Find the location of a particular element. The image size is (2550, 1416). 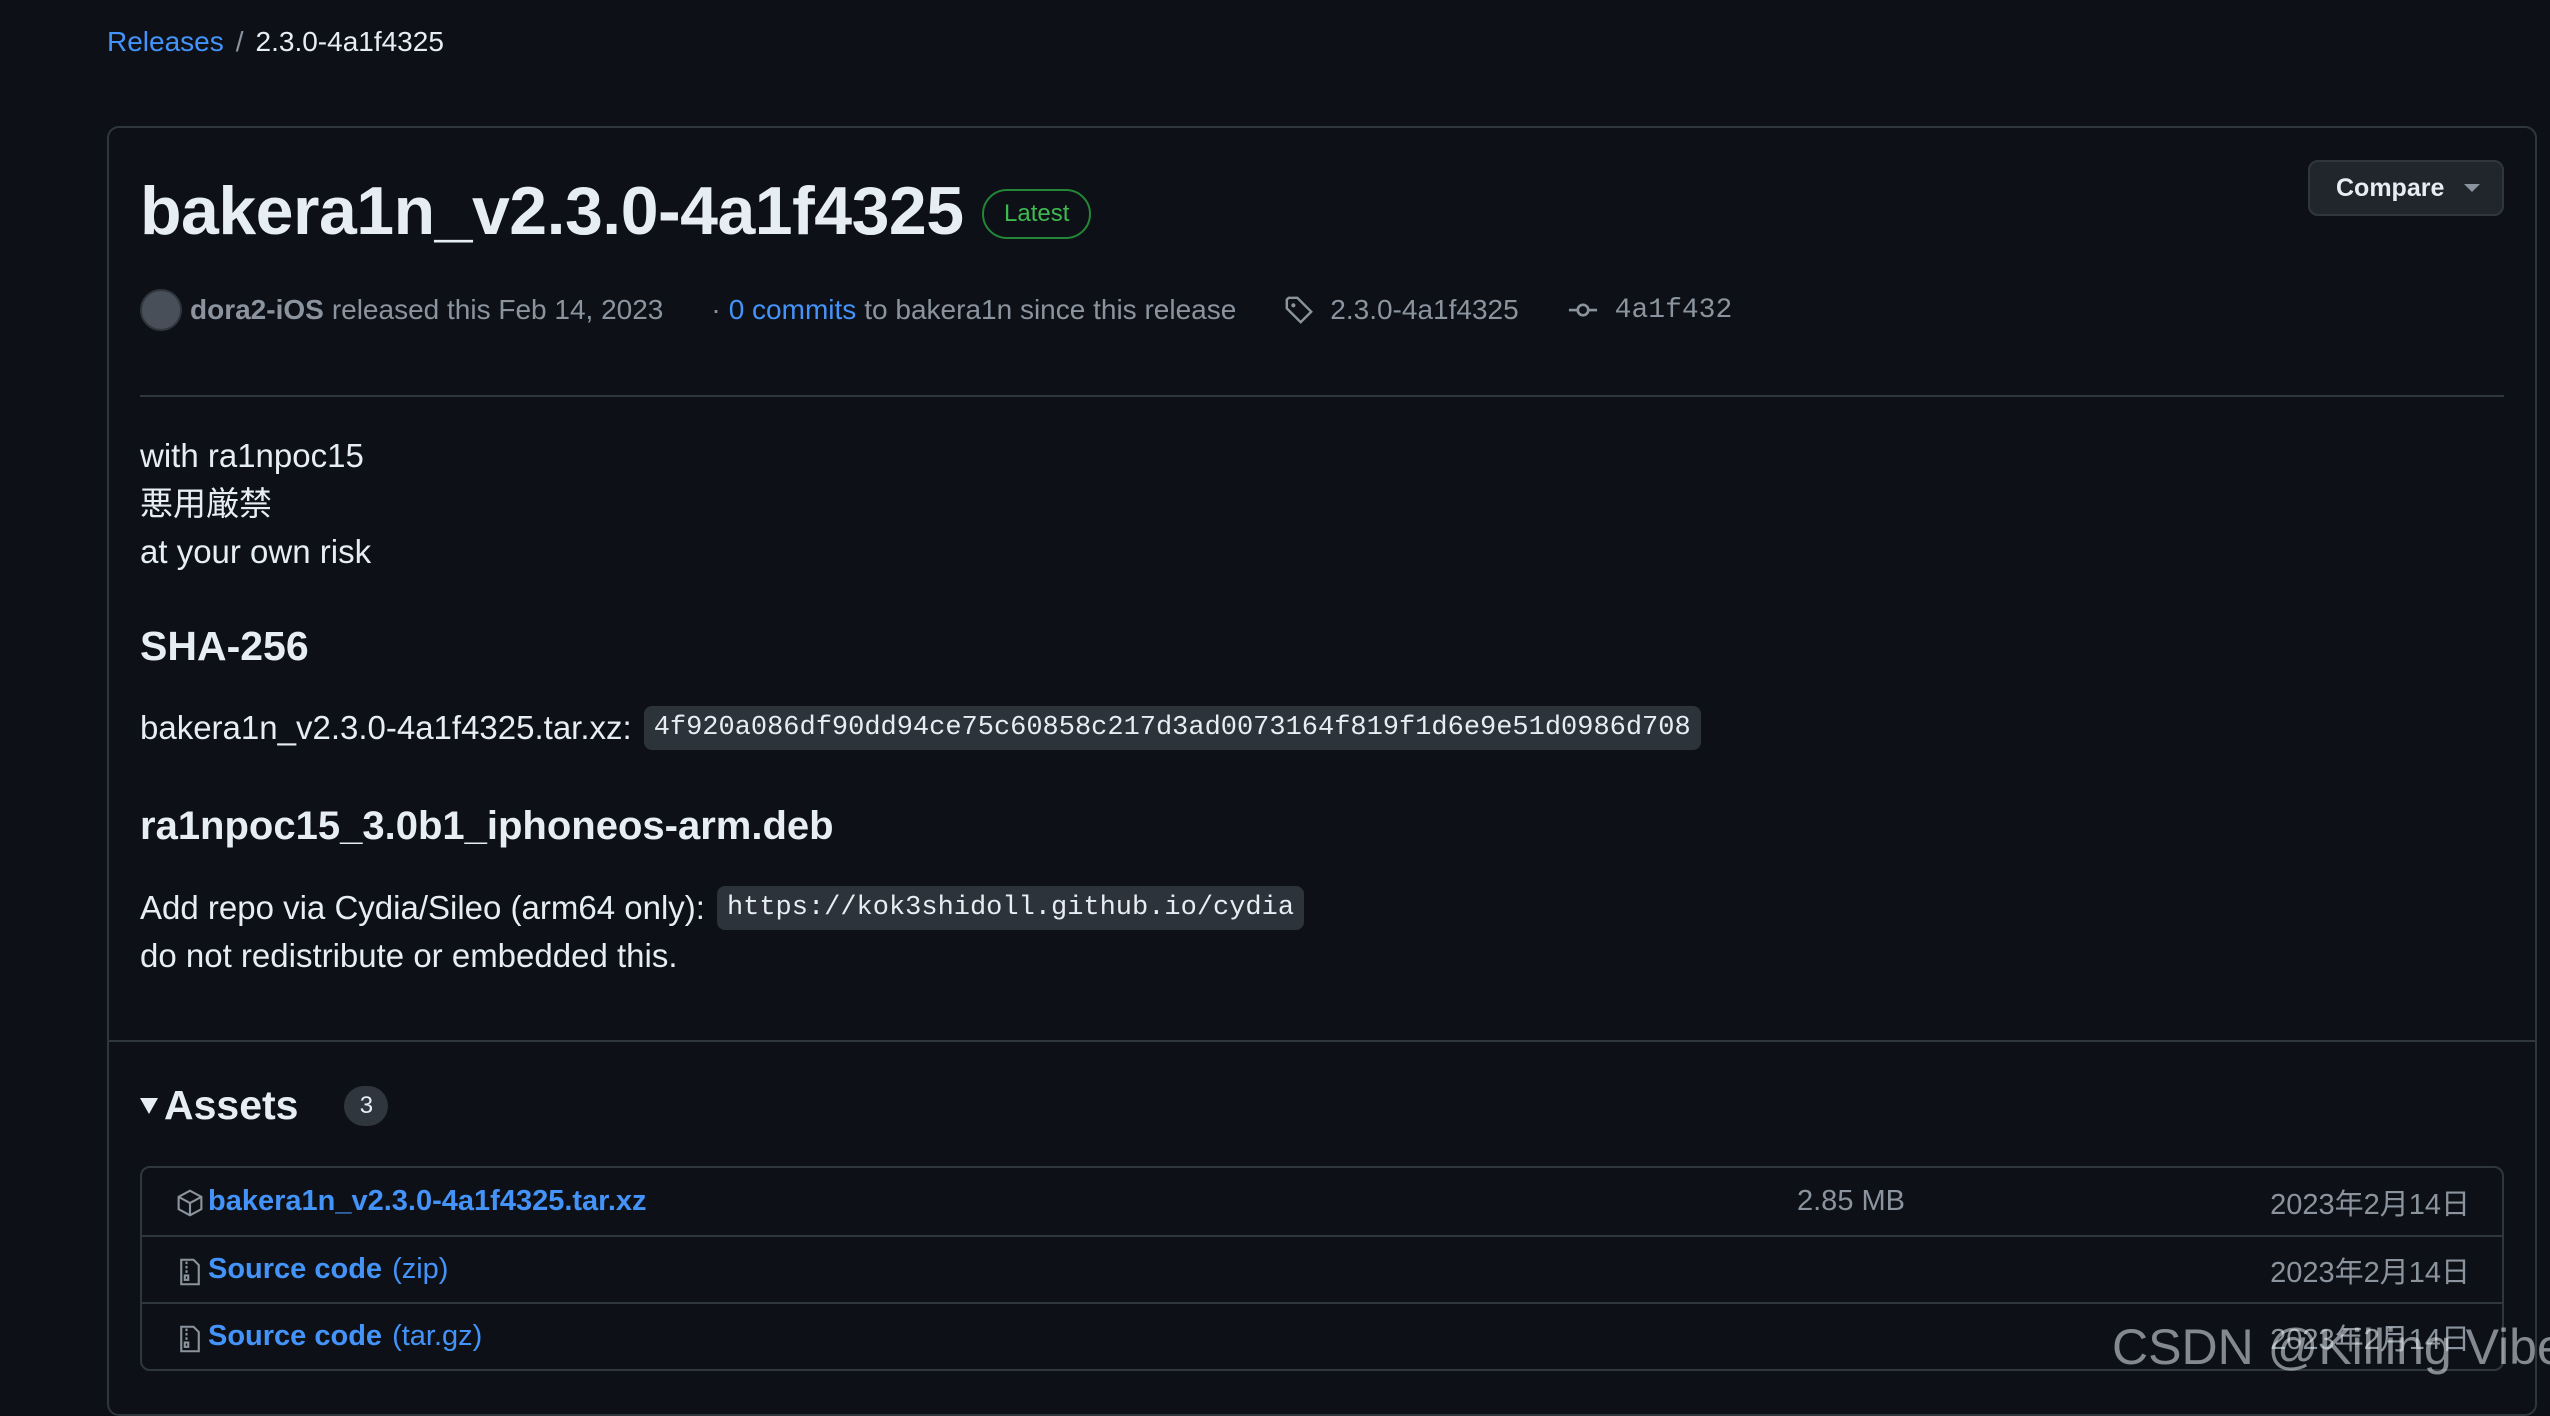

redistribute-note: do not redistribute or embedded this. is located at coordinates (409, 955).